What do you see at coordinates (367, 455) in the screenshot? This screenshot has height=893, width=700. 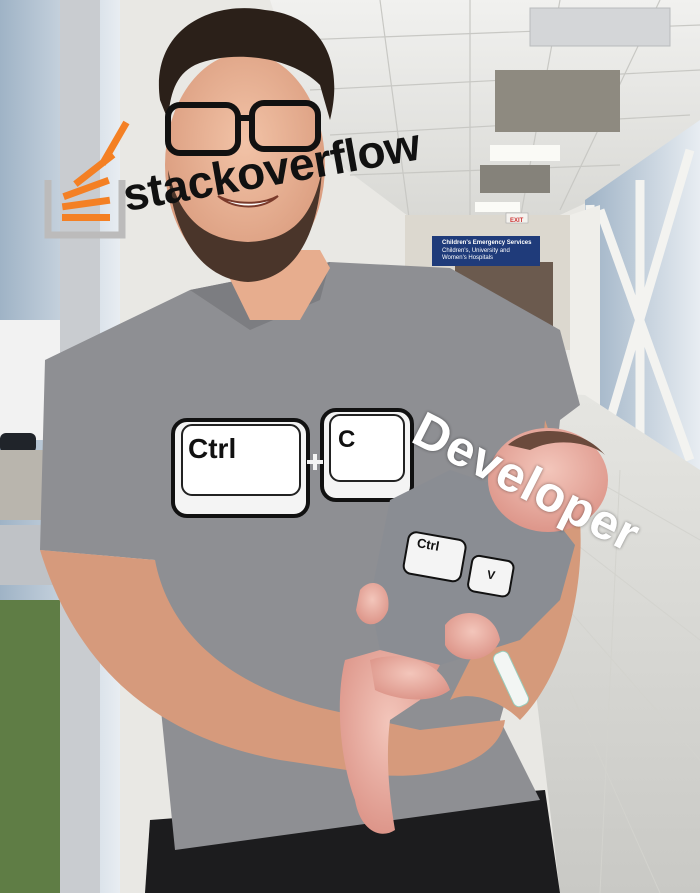 I see `c-keycap` at bounding box center [367, 455].